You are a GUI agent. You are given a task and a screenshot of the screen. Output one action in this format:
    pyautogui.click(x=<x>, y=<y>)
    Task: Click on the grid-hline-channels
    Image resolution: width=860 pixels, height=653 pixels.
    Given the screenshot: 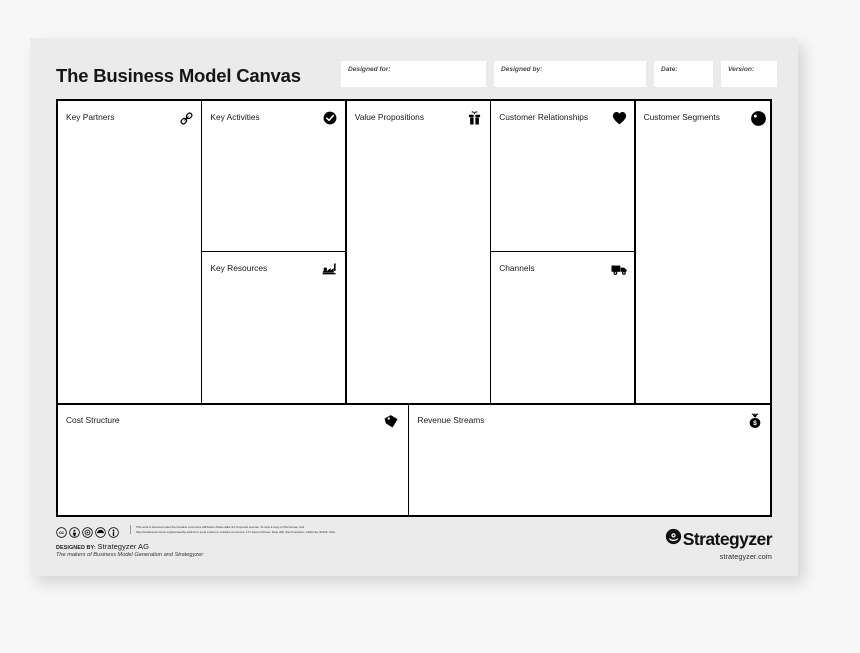 What is the action you would take?
    pyautogui.click(x=563, y=252)
    